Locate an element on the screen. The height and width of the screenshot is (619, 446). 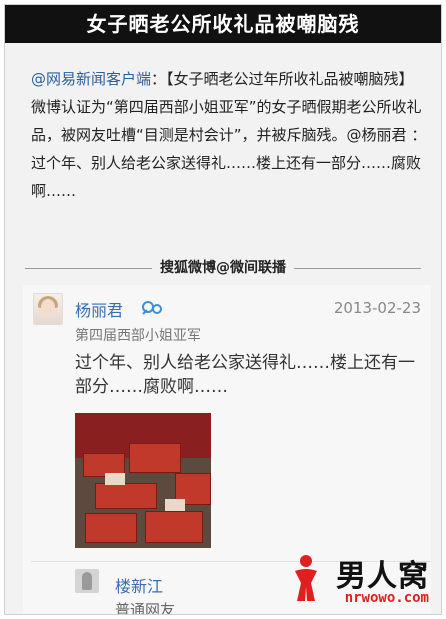
avatar-face is located at coordinates (48, 307).